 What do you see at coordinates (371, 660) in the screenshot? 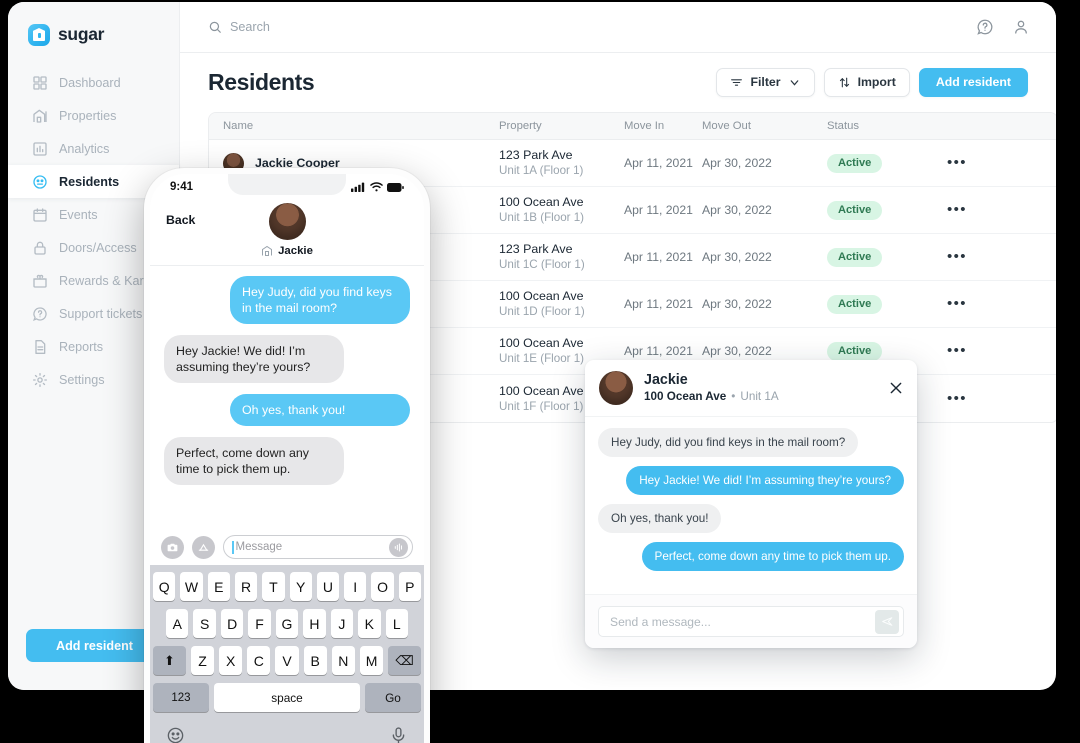
I see `key-m: M` at bounding box center [371, 660].